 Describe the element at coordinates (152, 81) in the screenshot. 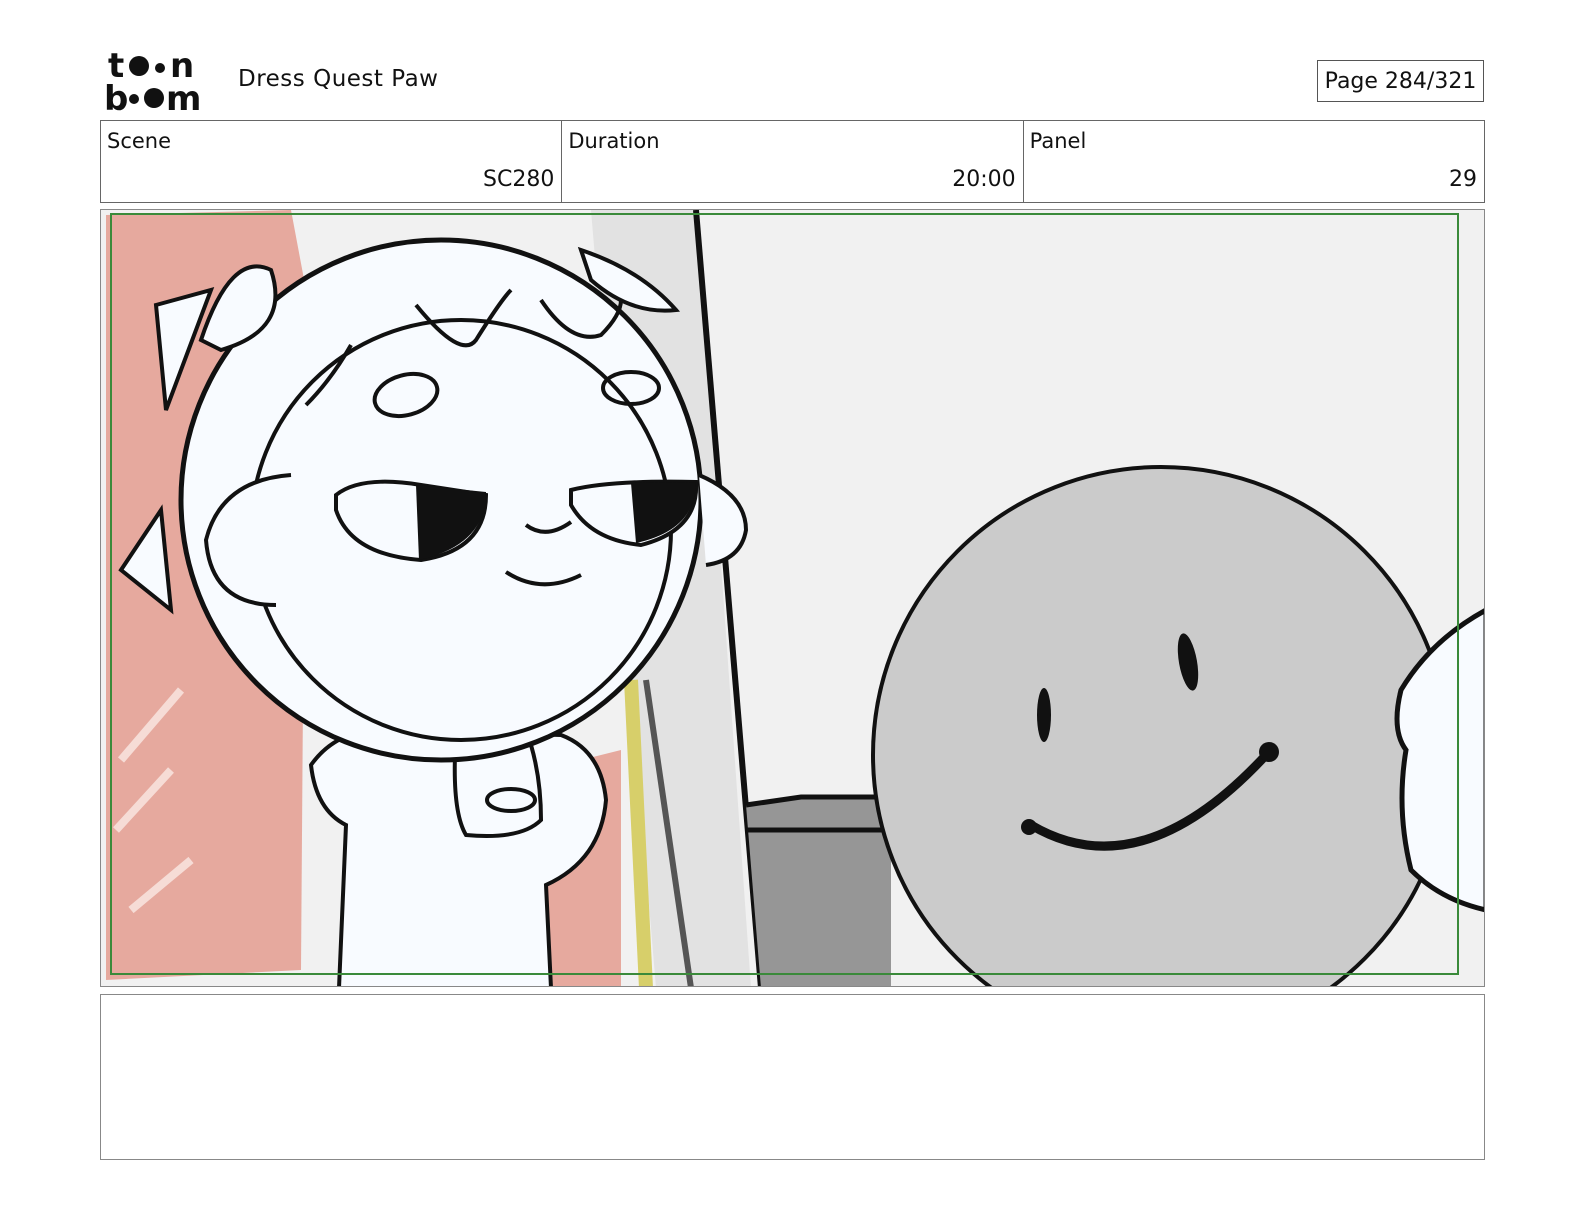

I see `toon-boom-logo: t n b m` at that location.